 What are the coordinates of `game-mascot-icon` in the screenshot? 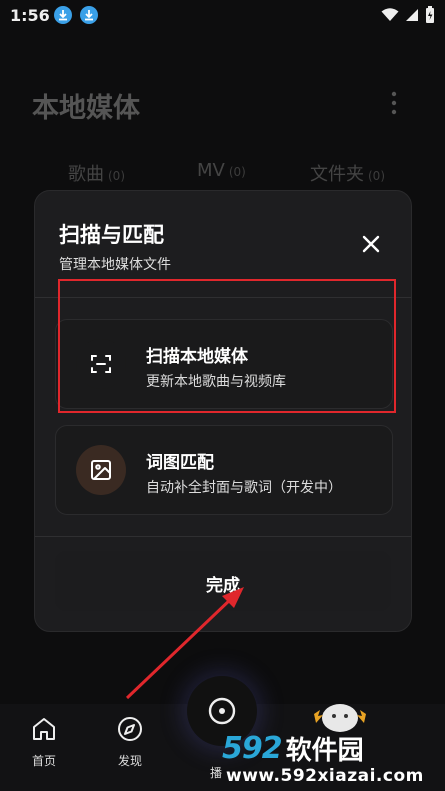 It's located at (340, 718).